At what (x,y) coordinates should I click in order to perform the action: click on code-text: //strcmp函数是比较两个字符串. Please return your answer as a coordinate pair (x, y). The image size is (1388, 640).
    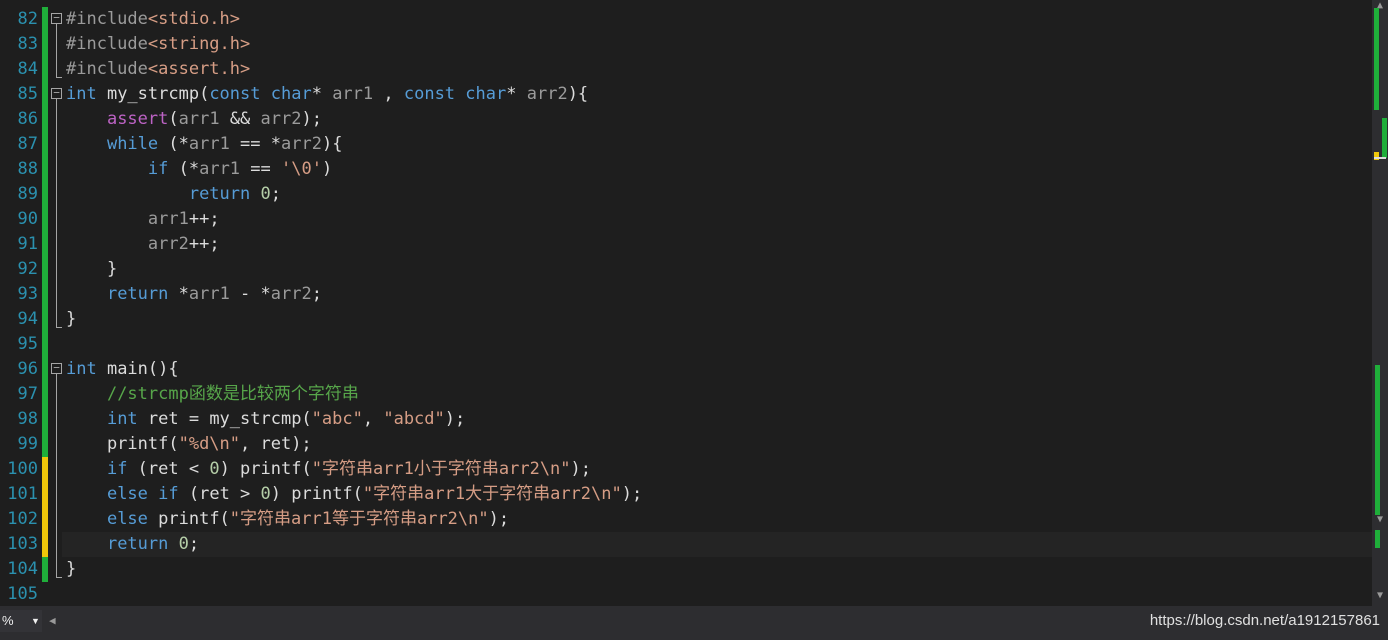
    Looking at the image, I should click on (212, 394).